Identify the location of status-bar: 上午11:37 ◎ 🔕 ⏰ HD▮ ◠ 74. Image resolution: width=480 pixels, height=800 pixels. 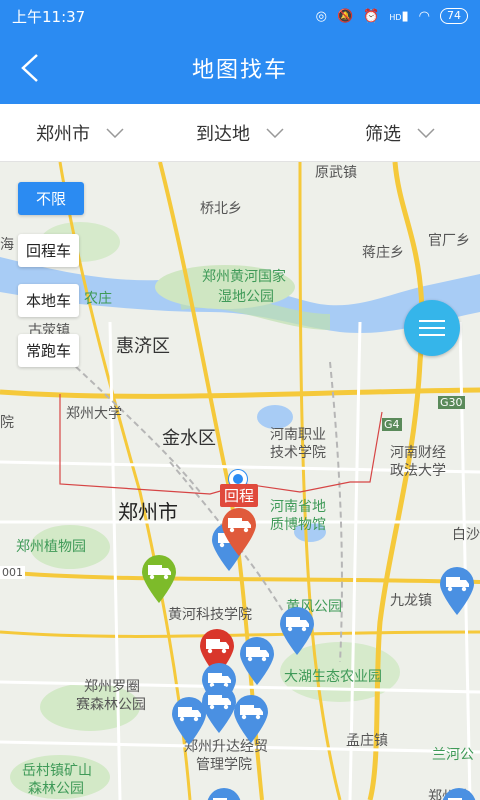
(240, 16).